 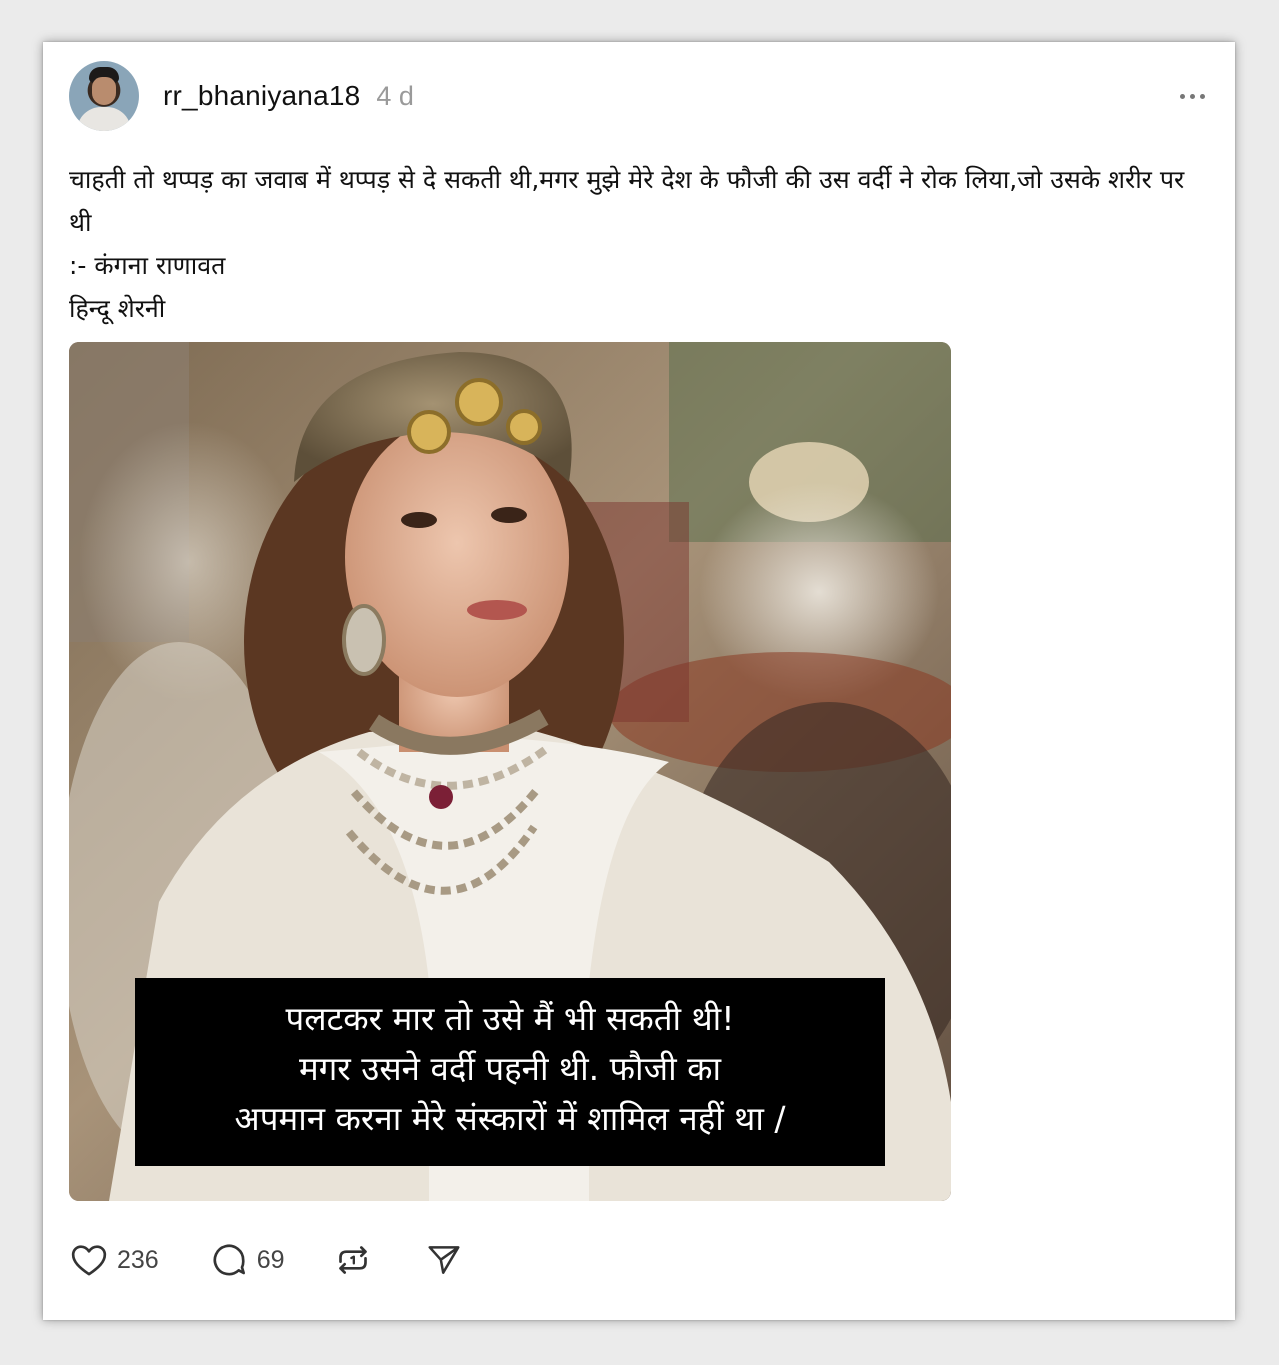 I want to click on repost-button, so click(x=353, y=1260).